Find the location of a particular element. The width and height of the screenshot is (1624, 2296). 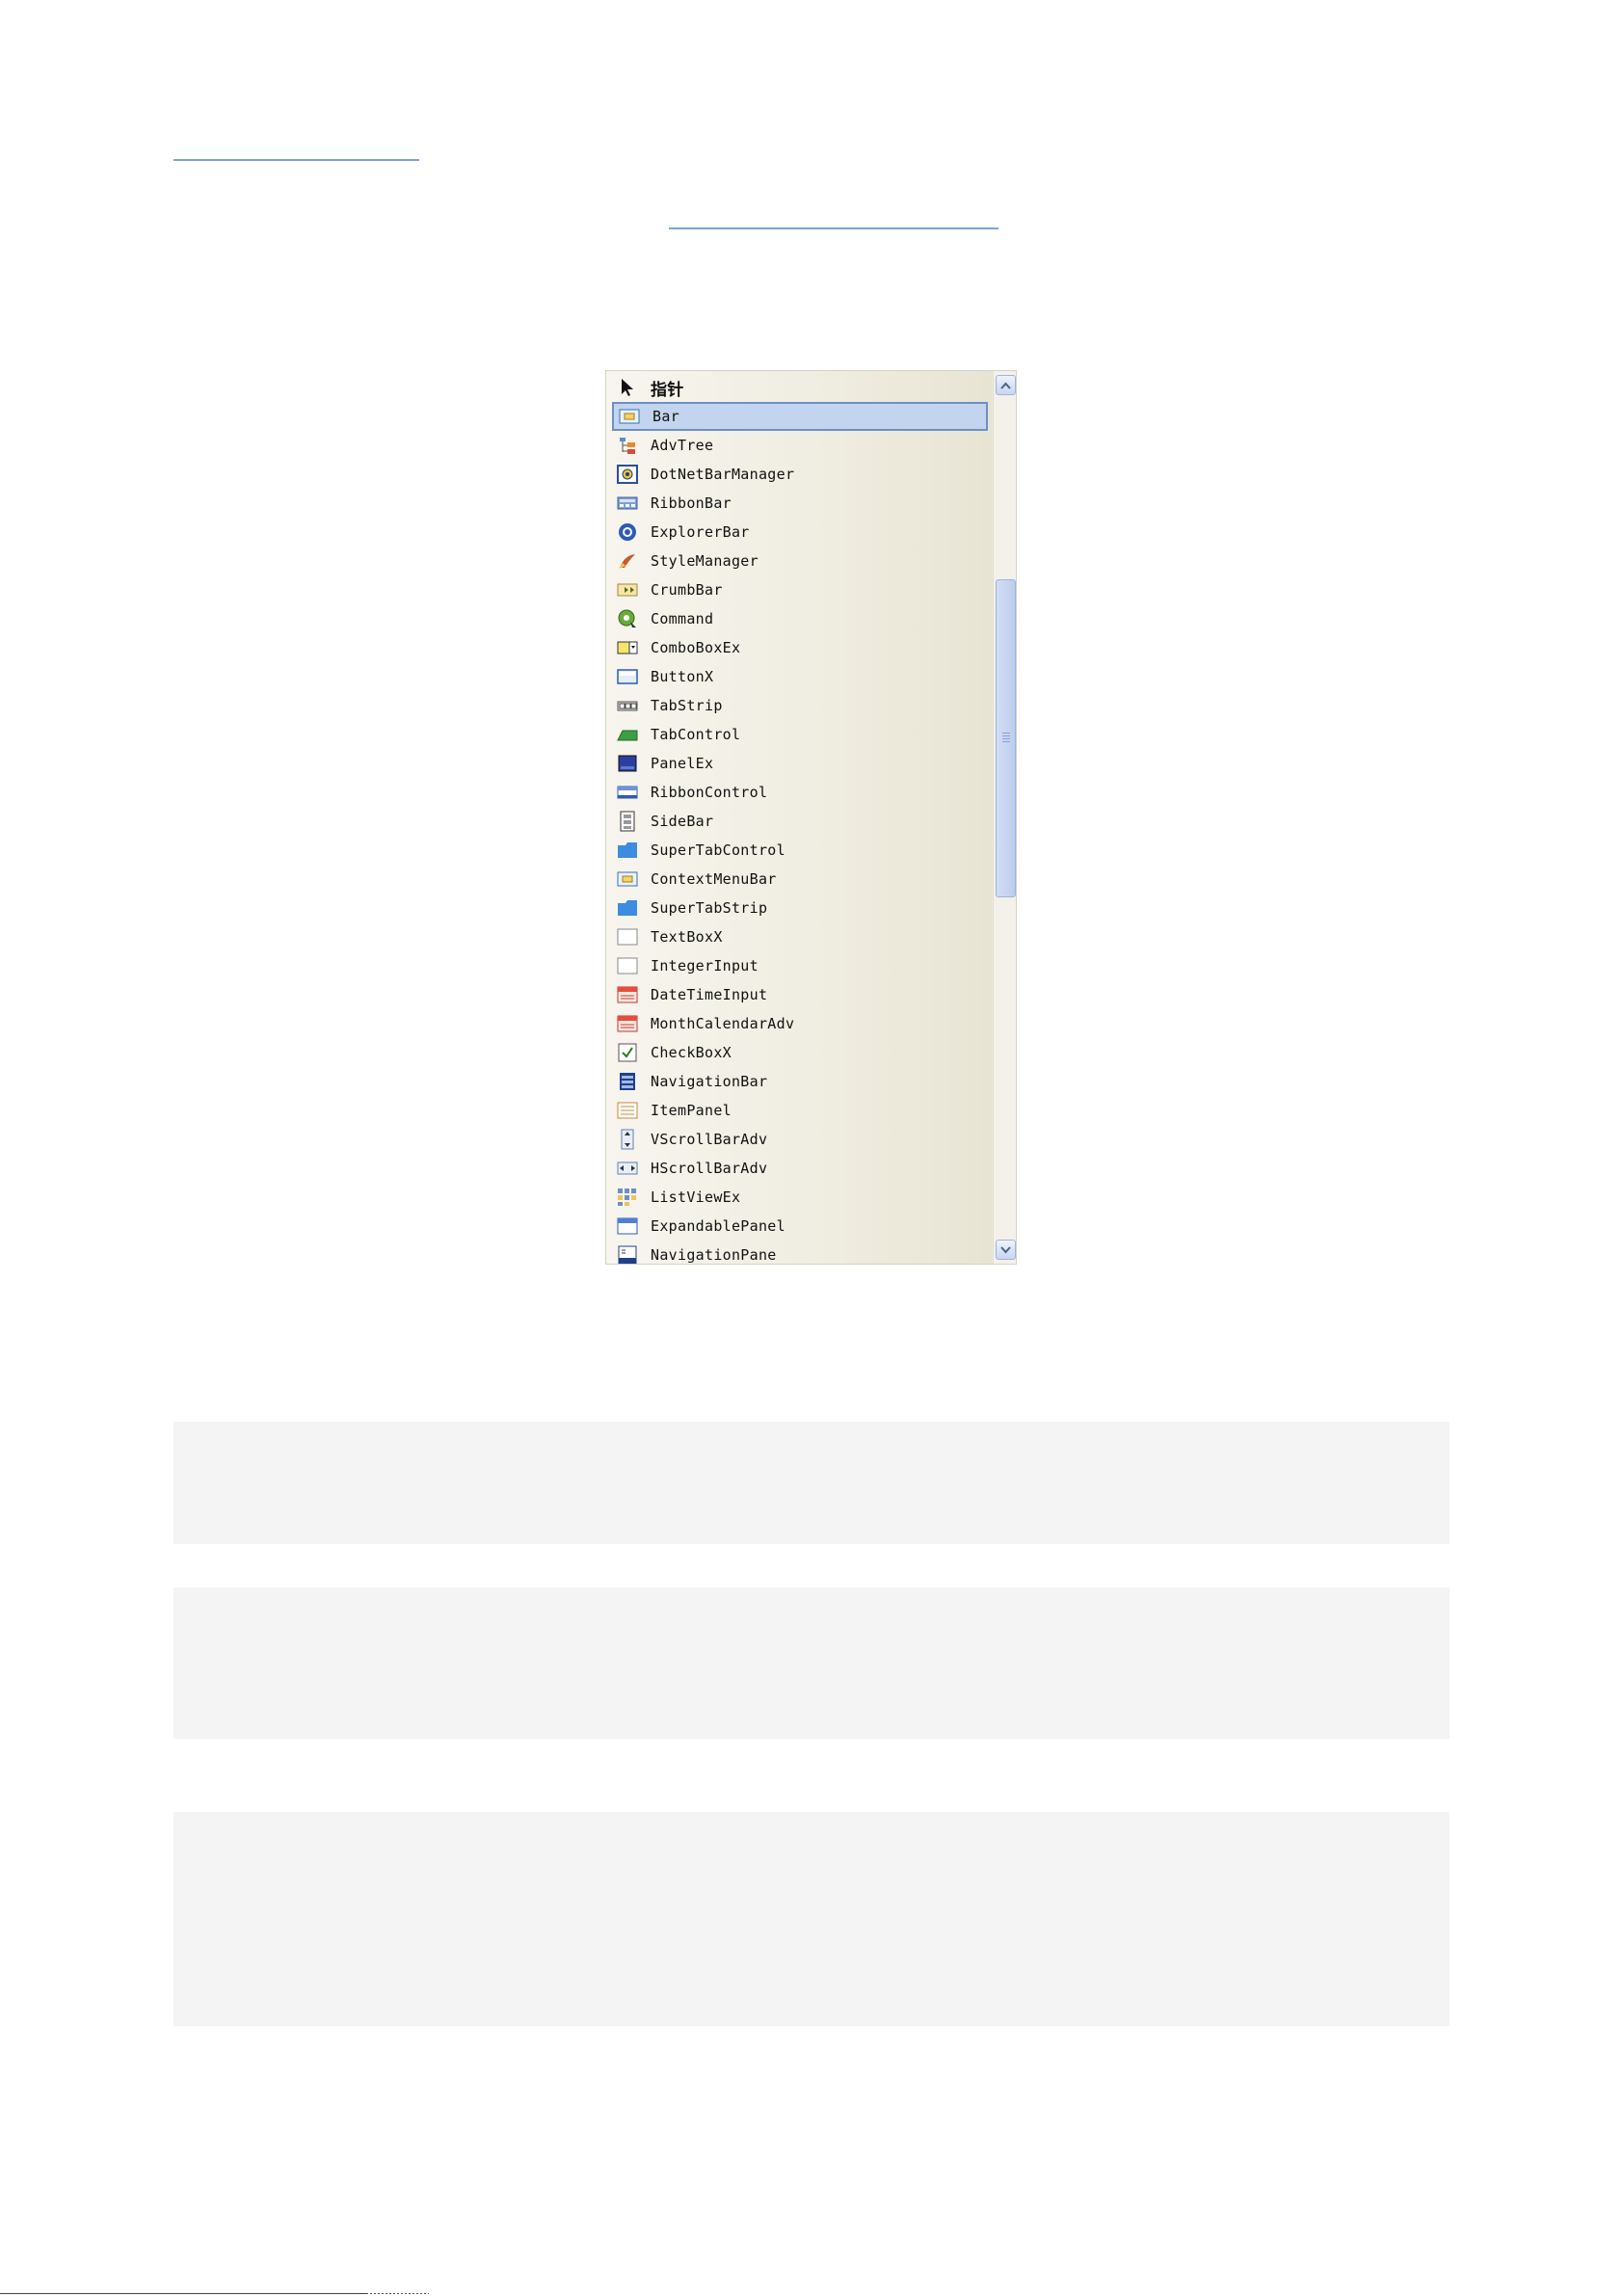

toolbox-item-pointer: 指针 is located at coordinates (800, 388).